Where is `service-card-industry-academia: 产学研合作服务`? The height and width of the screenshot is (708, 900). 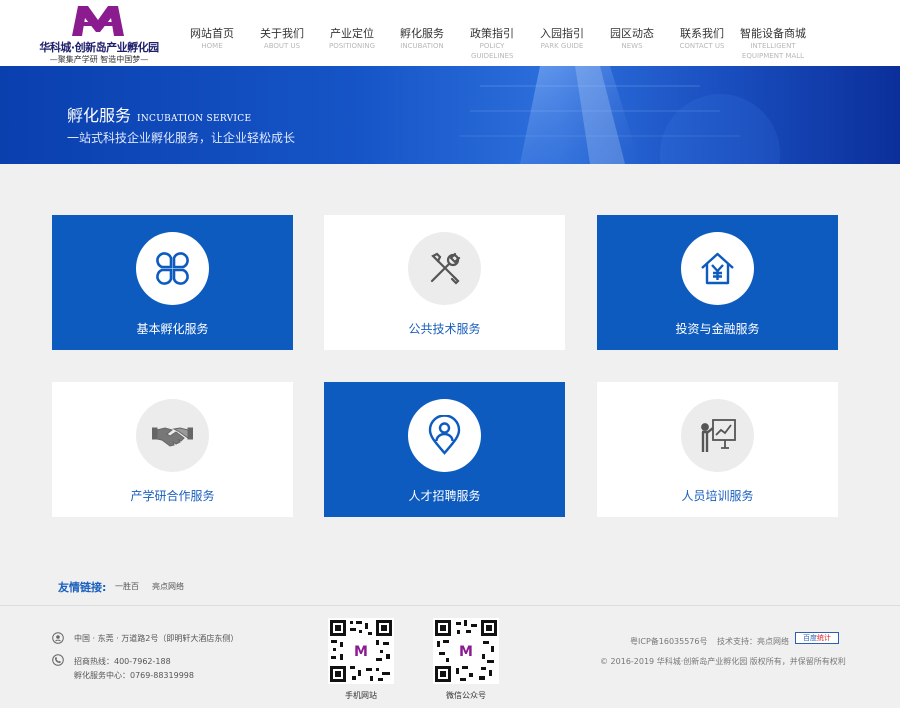
service-card-industry-academia: 产学研合作服务 is located at coordinates (172, 449).